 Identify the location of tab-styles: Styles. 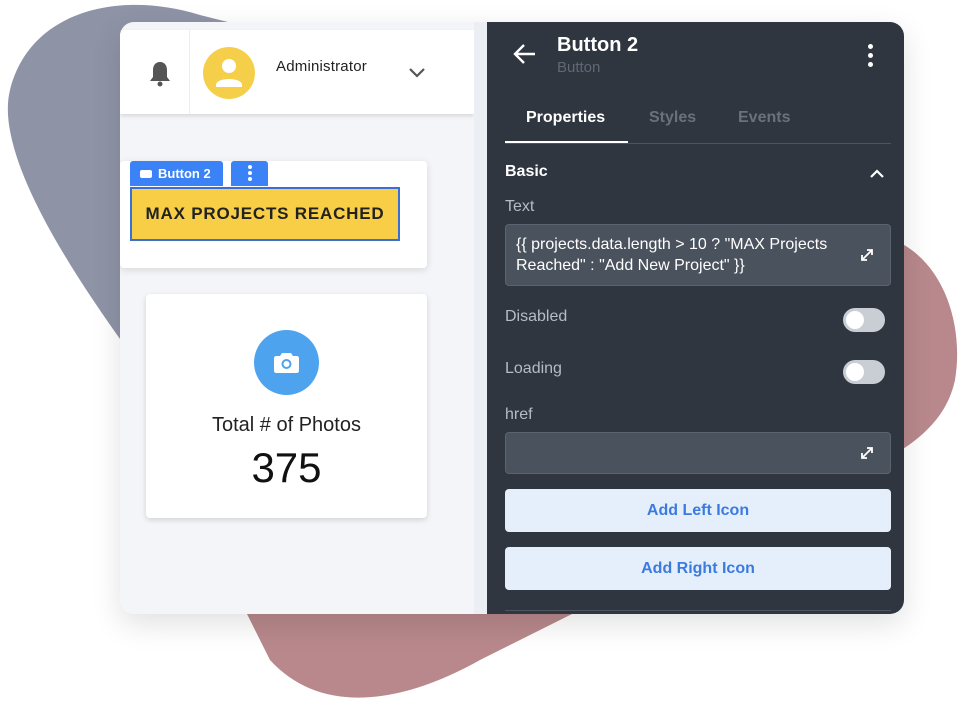
(672, 118).